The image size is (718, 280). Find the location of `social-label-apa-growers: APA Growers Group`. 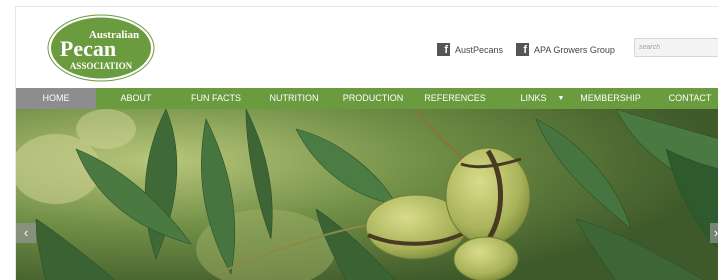

social-label-apa-growers: APA Growers Group is located at coordinates (574, 49).